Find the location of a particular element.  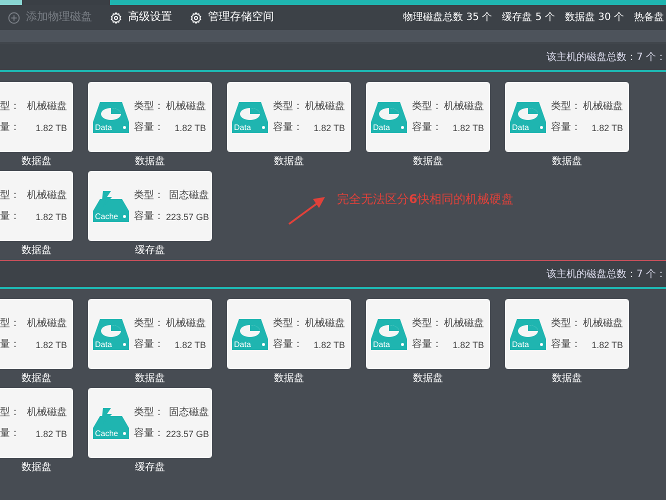

plus-circle-icon is located at coordinates (14, 18).